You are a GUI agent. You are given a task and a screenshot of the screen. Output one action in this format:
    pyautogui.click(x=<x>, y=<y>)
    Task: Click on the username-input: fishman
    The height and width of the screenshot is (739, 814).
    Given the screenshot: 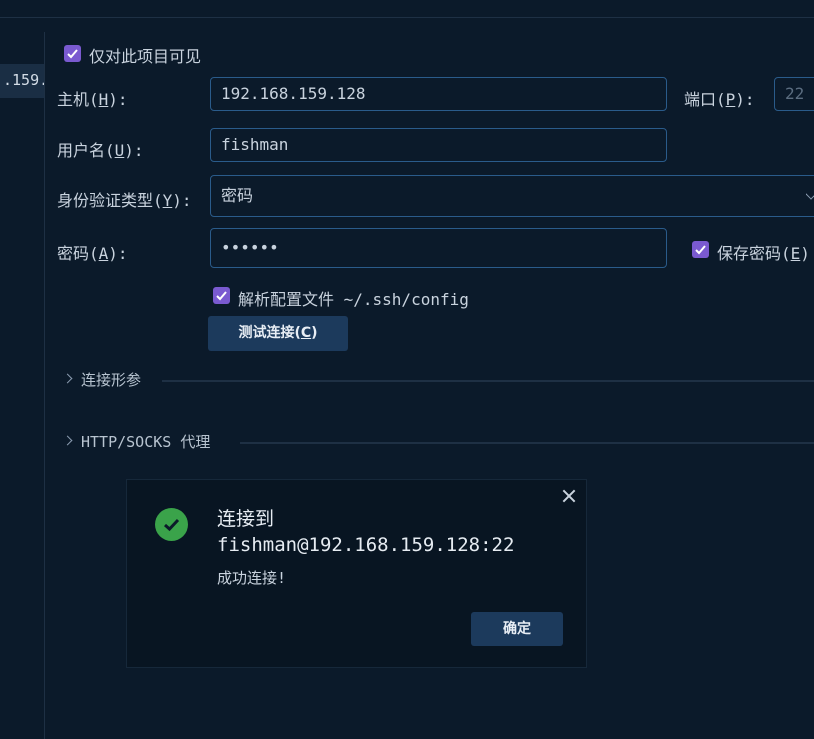 What is the action you would take?
    pyautogui.click(x=438, y=145)
    